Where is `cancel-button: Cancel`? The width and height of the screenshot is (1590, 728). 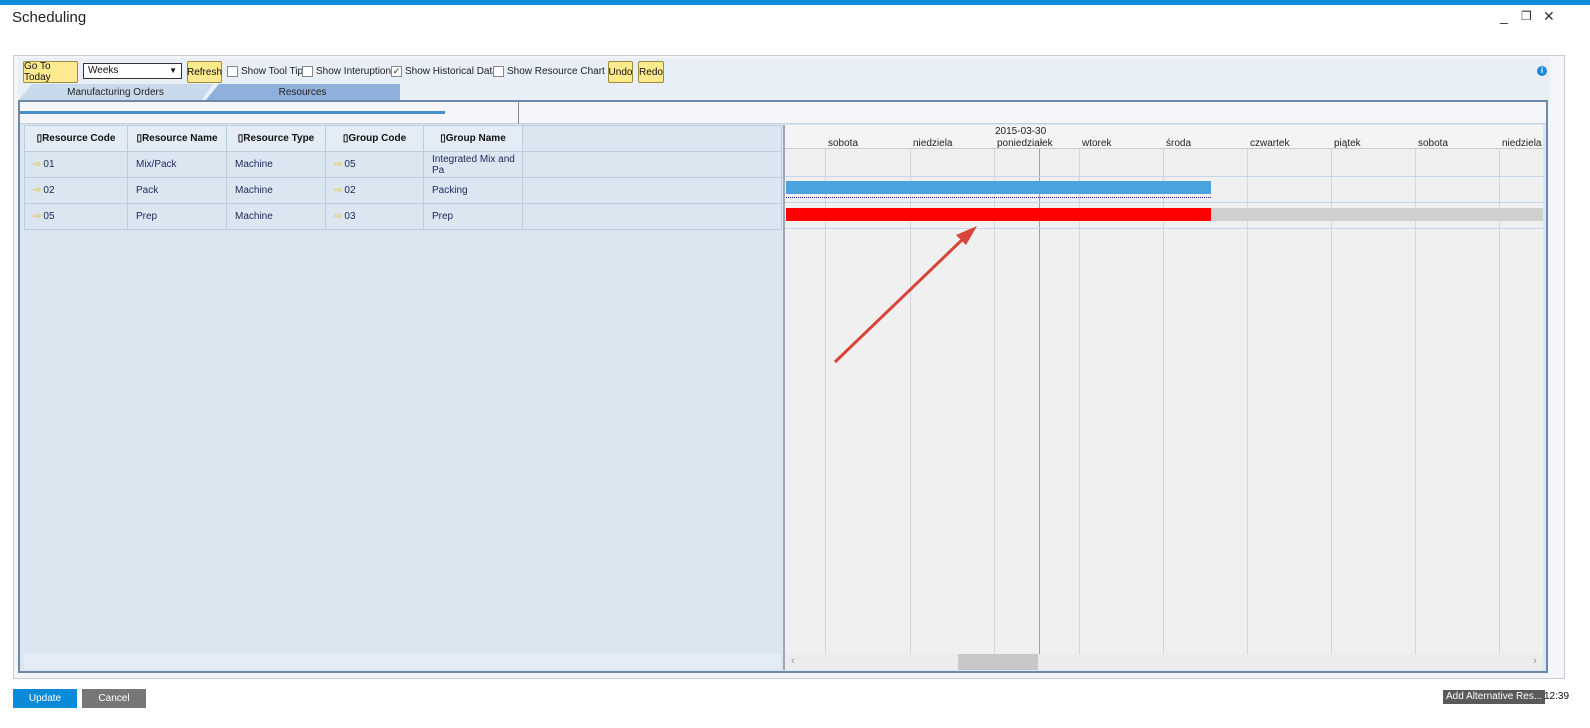
cancel-button: Cancel is located at coordinates (114, 698).